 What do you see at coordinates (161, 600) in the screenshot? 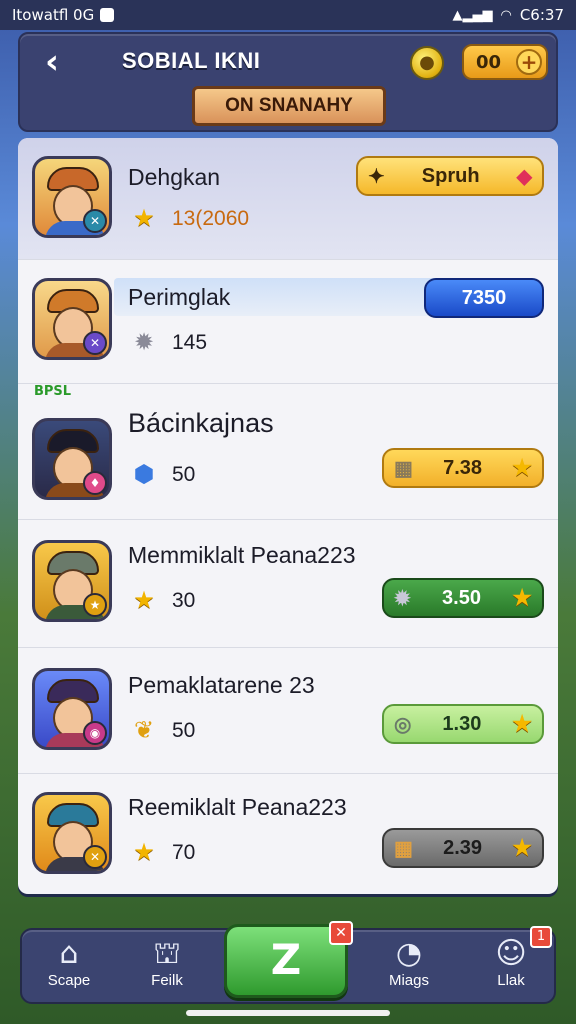
I see `player-stat: ★ 30` at bounding box center [161, 600].